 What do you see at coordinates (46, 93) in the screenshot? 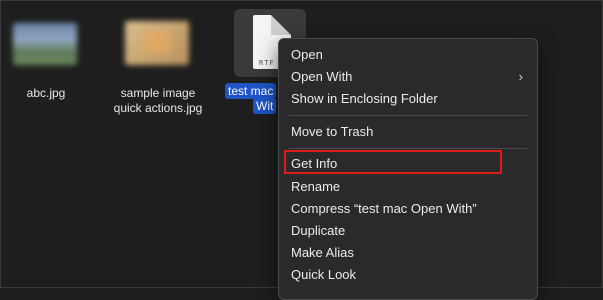
I see `abc-jpg-label: abc.jpg` at bounding box center [46, 93].